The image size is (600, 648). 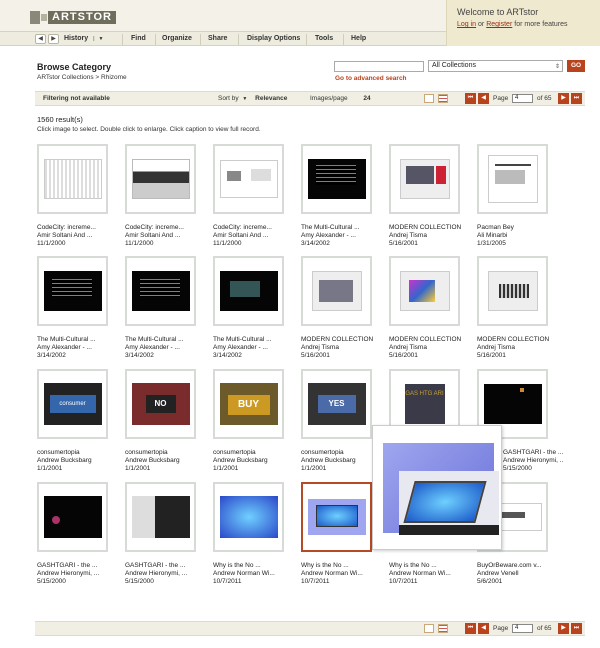 What do you see at coordinates (72, 404) in the screenshot?
I see `thumbnail-tile: consumer` at bounding box center [72, 404].